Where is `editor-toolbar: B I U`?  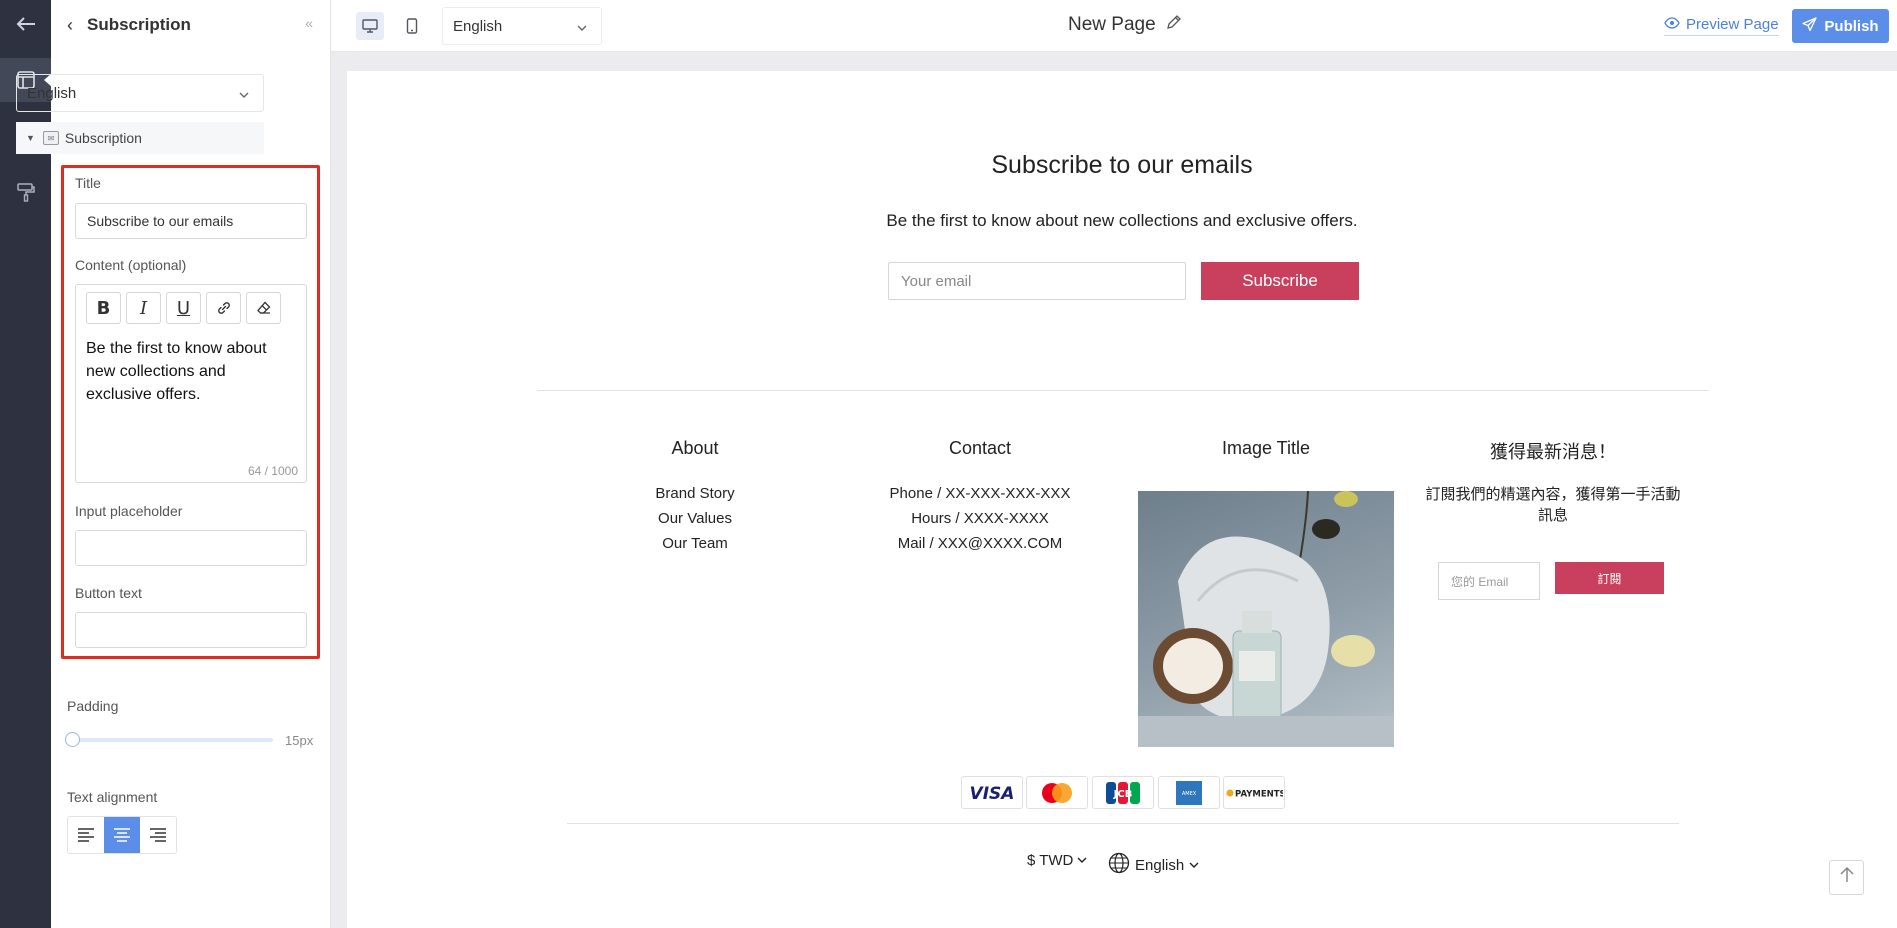 editor-toolbar: B I U is located at coordinates (183, 308).